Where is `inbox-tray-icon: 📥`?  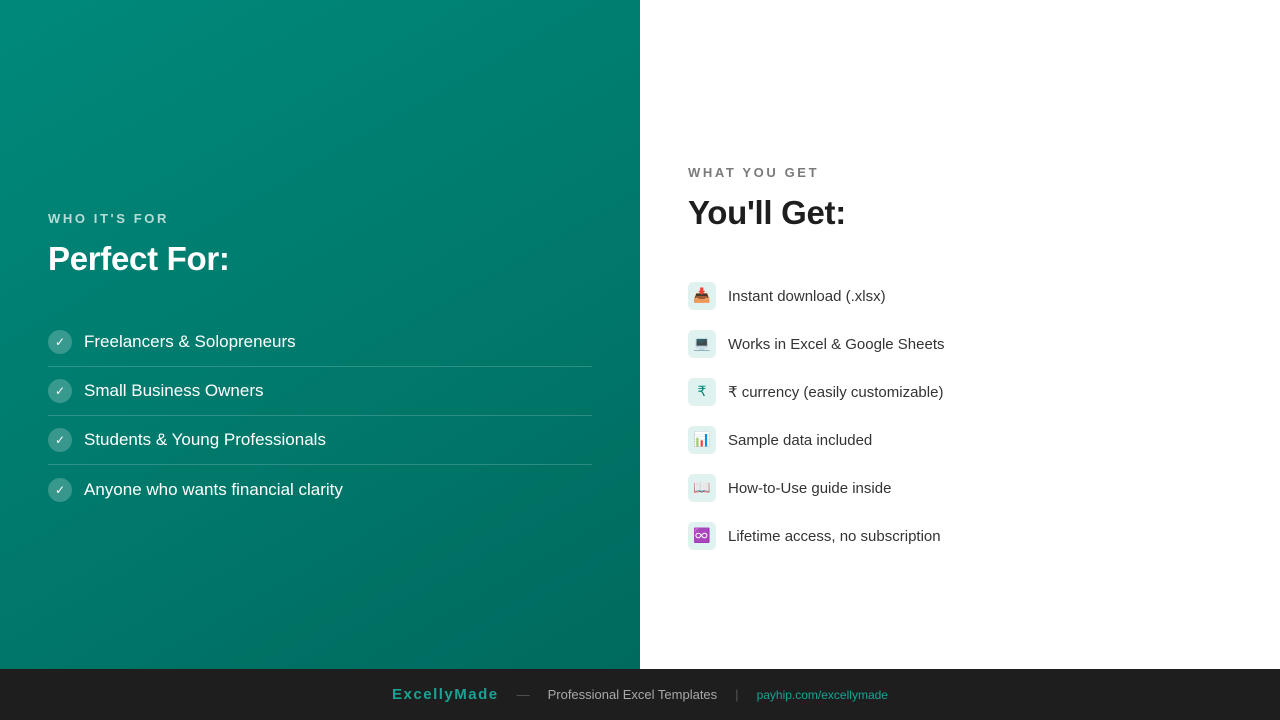
inbox-tray-icon: 📥 is located at coordinates (702, 296).